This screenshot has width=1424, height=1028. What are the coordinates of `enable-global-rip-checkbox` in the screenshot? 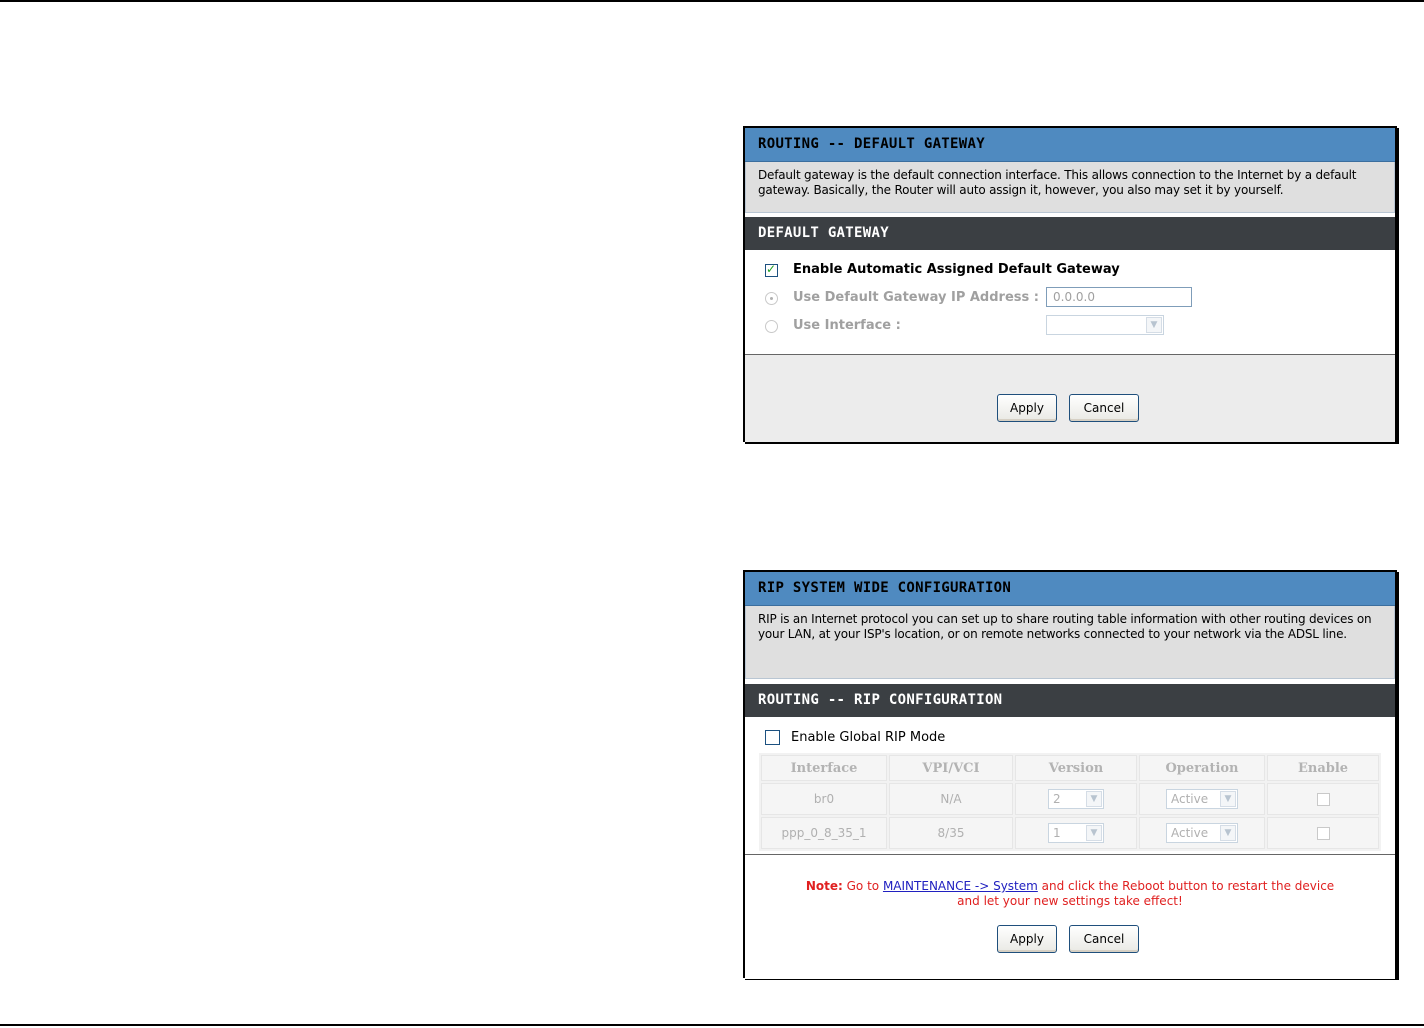 It's located at (772, 737).